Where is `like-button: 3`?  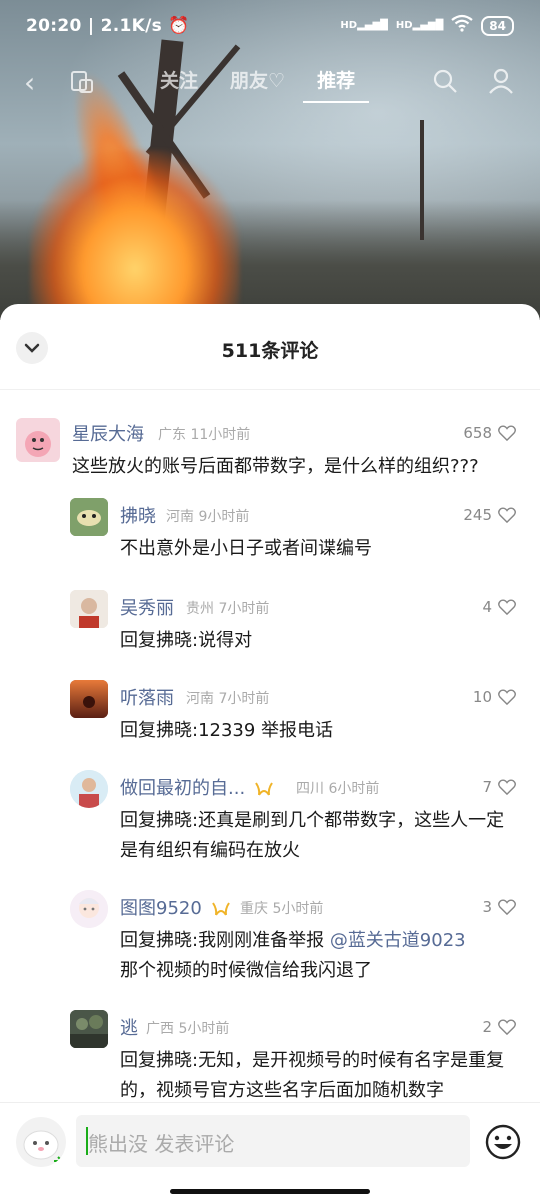 like-button: 3 is located at coordinates (499, 907).